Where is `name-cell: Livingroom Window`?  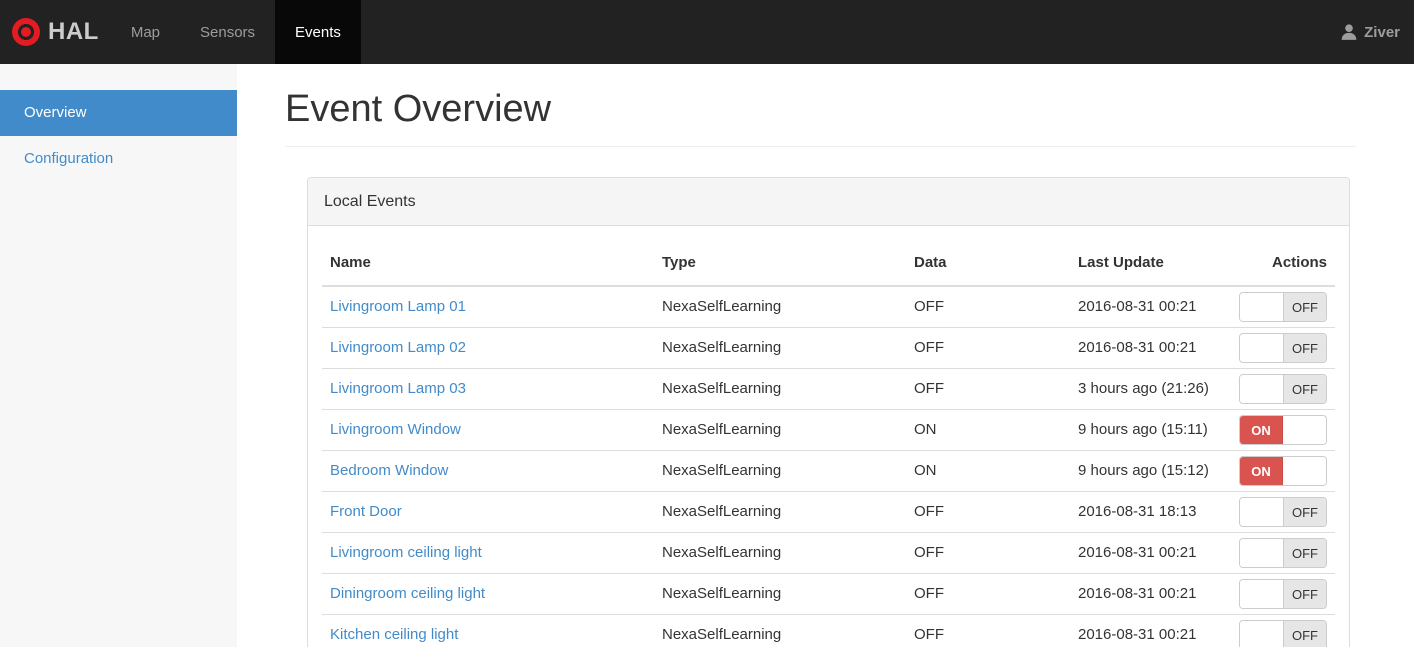 name-cell: Livingroom Window is located at coordinates (488, 430).